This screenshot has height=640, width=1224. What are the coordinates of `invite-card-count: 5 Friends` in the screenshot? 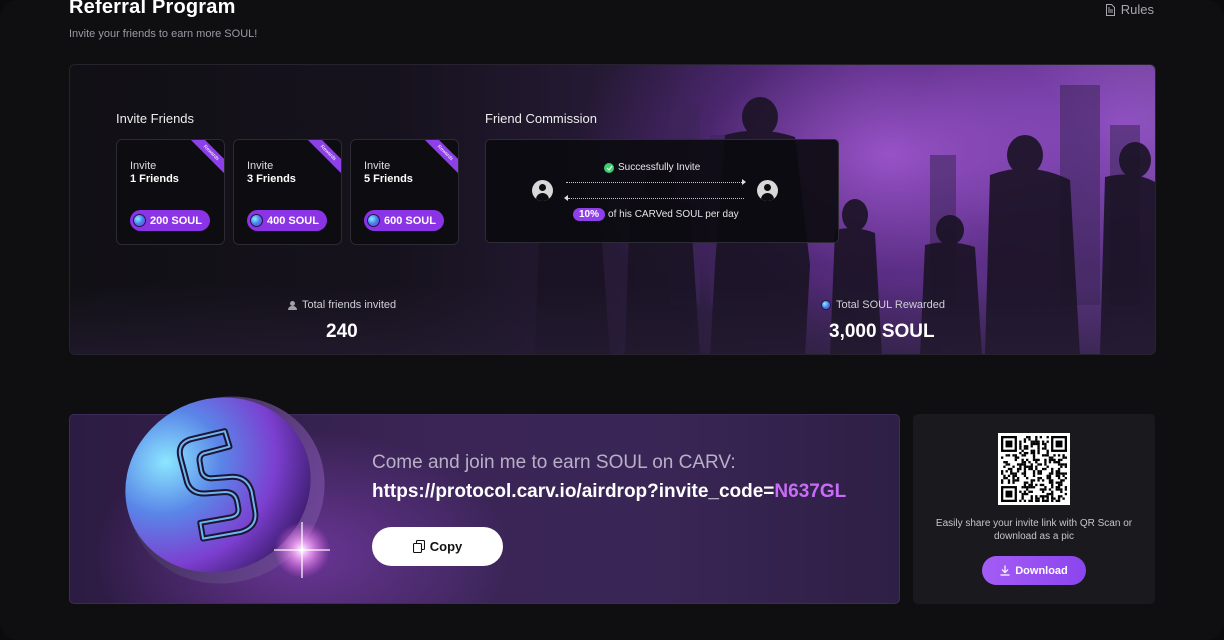 It's located at (388, 179).